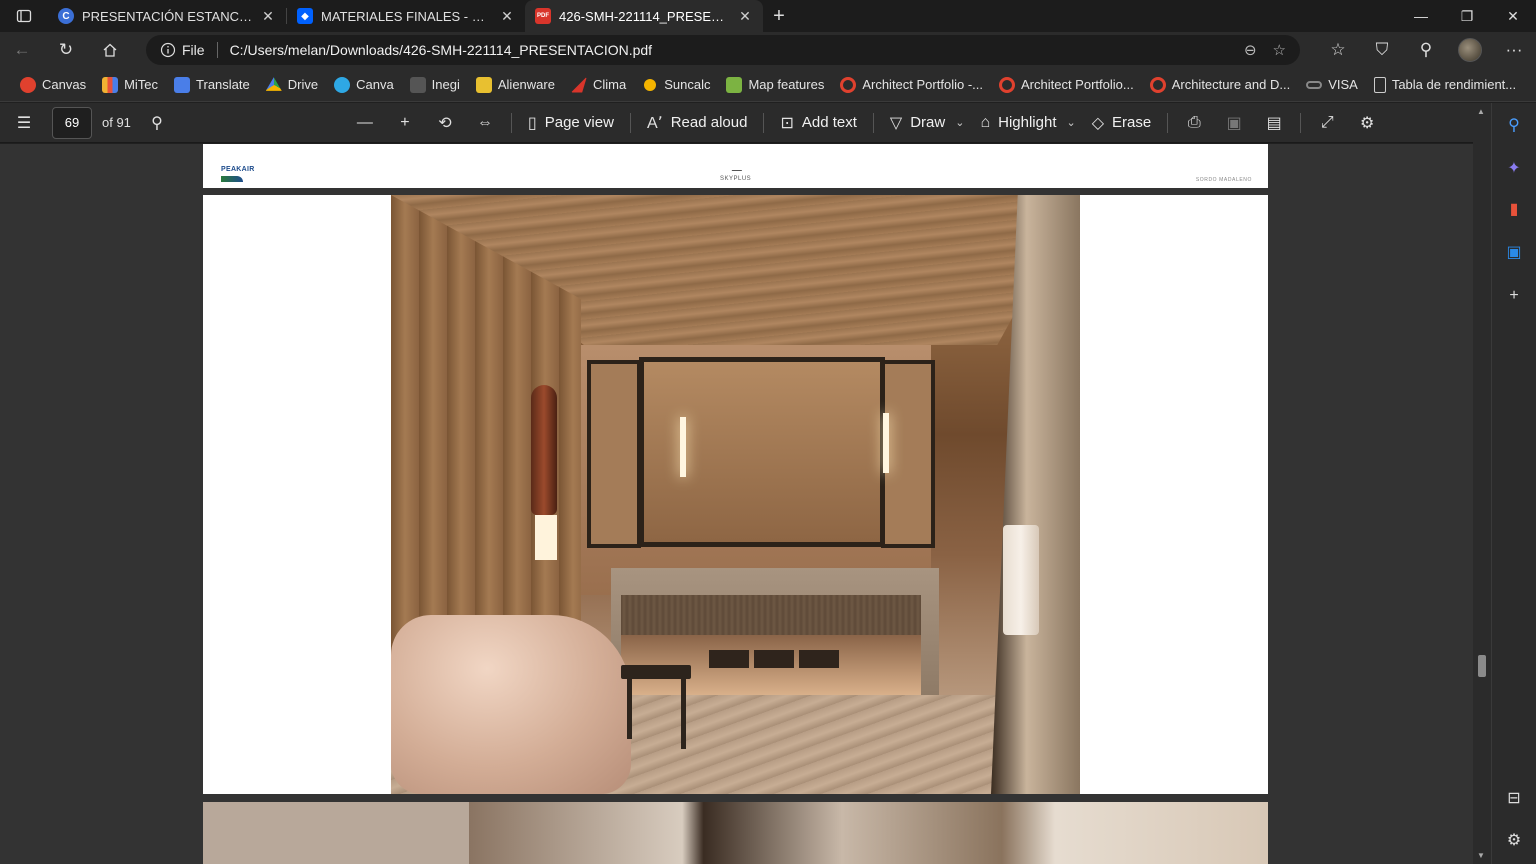 The image size is (1536, 864). I want to click on zoom-out-icon: ⊖, so click(1250, 50).